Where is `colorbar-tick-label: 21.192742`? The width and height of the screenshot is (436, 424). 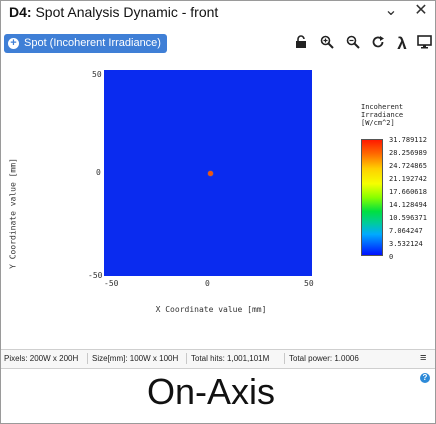
colorbar-tick-label: 21.192742 is located at coordinates (408, 179).